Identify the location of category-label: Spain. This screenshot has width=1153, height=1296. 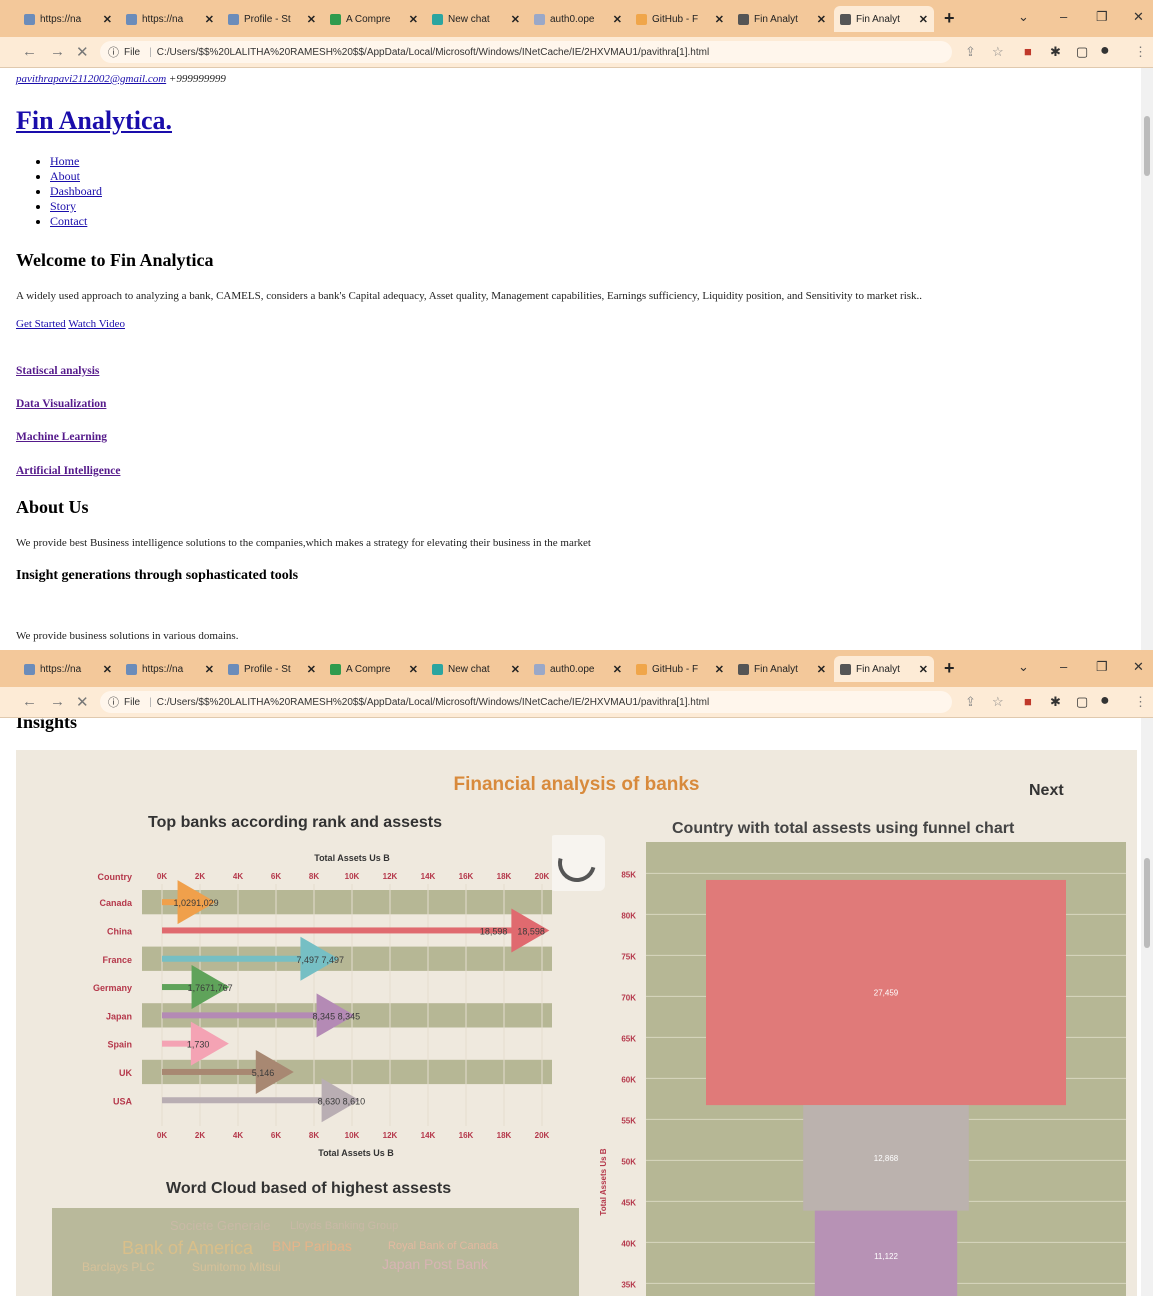
(119, 1045).